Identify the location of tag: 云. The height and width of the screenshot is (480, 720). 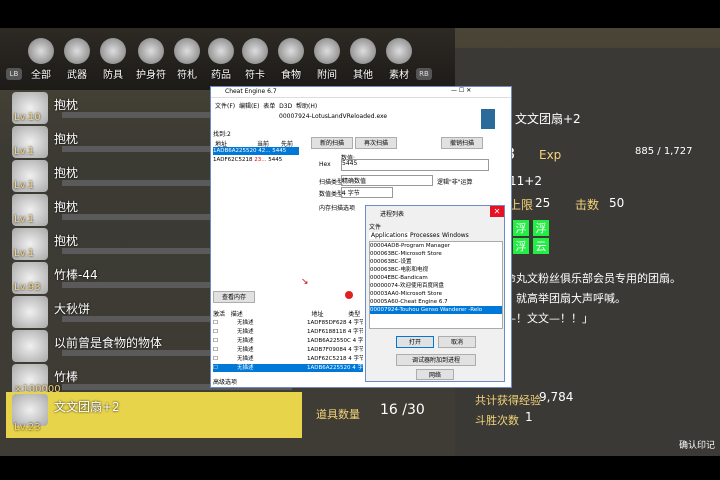
(541, 246).